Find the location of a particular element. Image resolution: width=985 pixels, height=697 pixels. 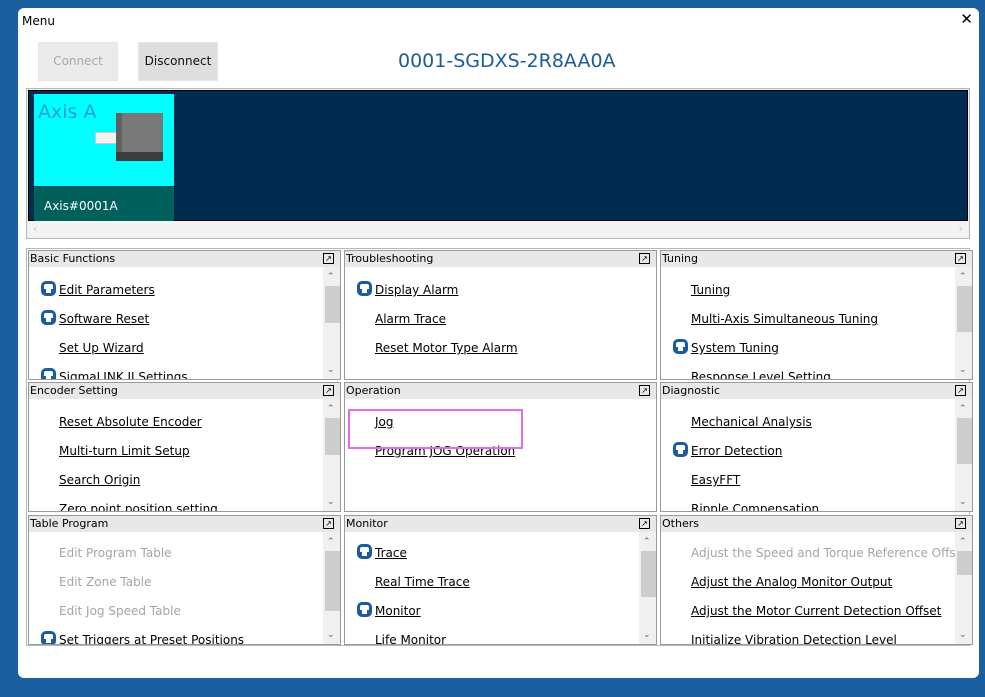

axis-card: Axis A Axis#0001A is located at coordinates (104, 157).